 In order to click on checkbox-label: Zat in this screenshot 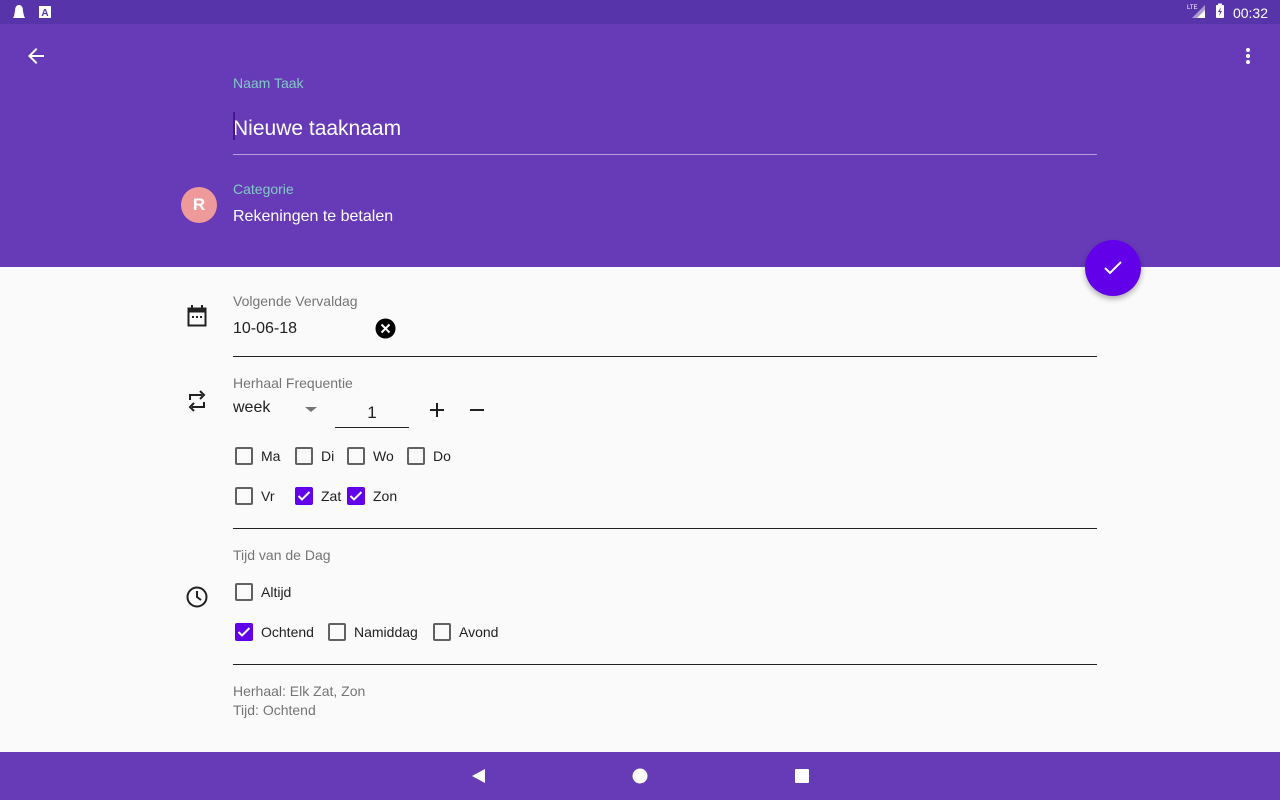, I will do `click(331, 496)`.